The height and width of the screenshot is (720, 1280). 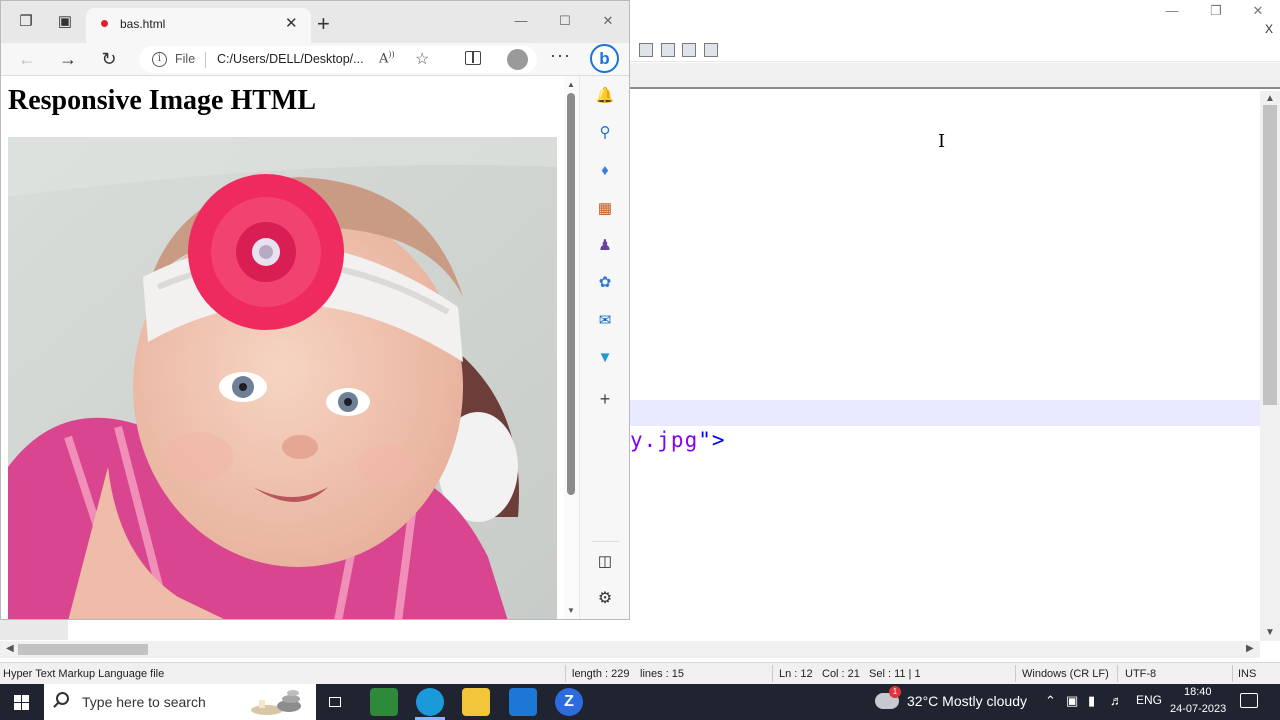 I want to click on npp-vertical-scroll-thumb, so click(x=1270, y=255).